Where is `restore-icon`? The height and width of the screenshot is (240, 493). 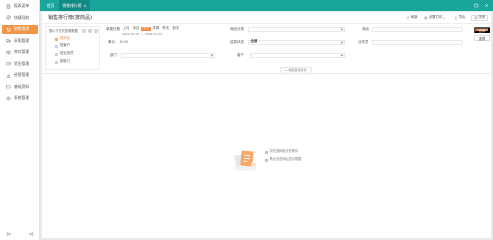
restore-icon is located at coordinates (476, 5).